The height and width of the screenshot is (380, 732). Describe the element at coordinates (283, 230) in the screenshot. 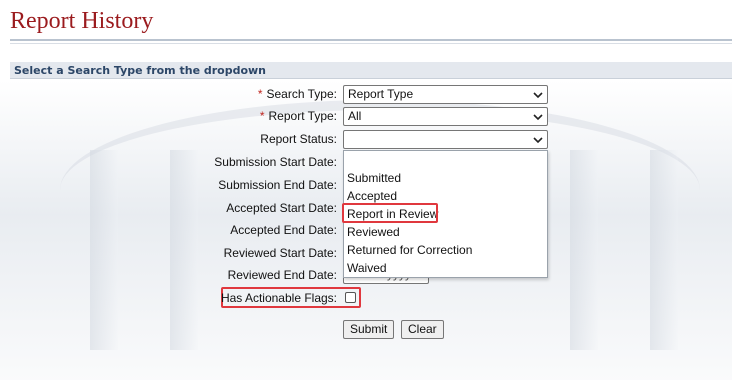

I see `accepted-end-date-label: Accepted End Date:` at that location.